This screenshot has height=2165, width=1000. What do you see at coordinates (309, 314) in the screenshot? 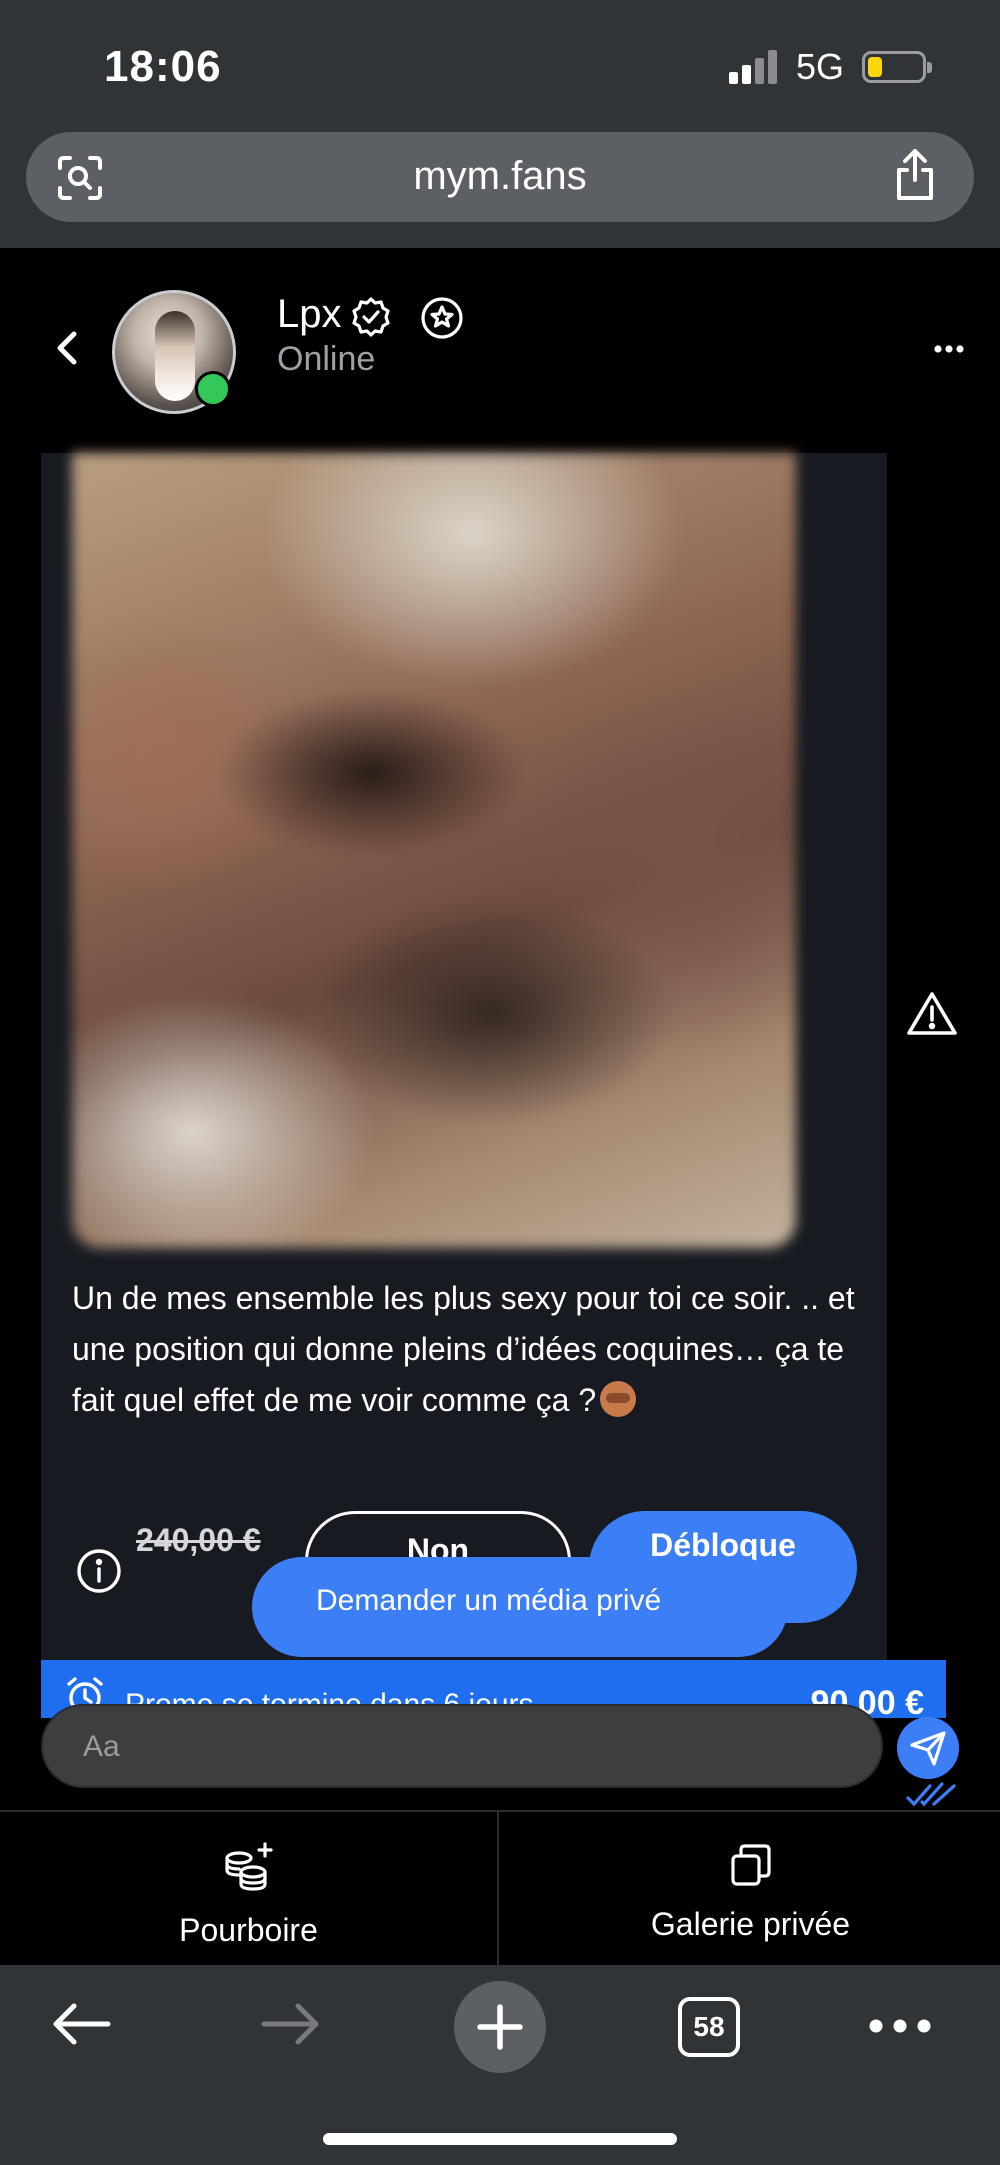
I see `contact-name: Lpx` at bounding box center [309, 314].